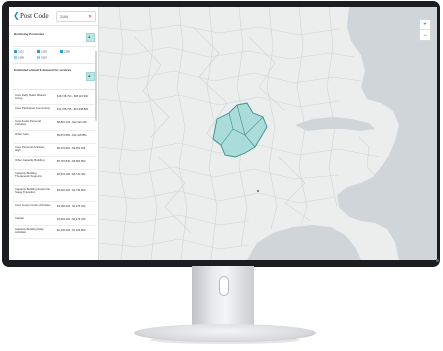 This screenshot has width=443, height=351. Describe the element at coordinates (22, 134) in the screenshot. I see `row-name: Other Care` at that location.